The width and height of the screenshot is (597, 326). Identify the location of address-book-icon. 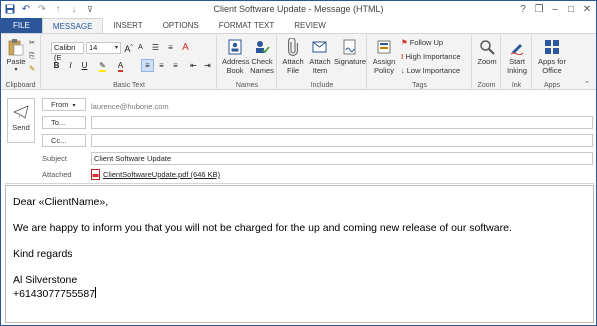
(235, 47).